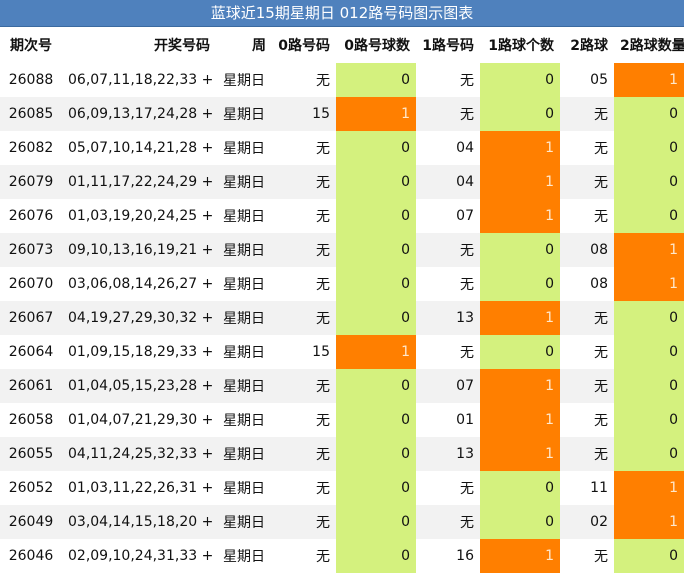 This screenshot has width=684, height=573. Describe the element at coordinates (342, 488) in the screenshot. I see `table-row: 2605201,03,11,22,26,31 + 11星期日无0无0111` at that location.